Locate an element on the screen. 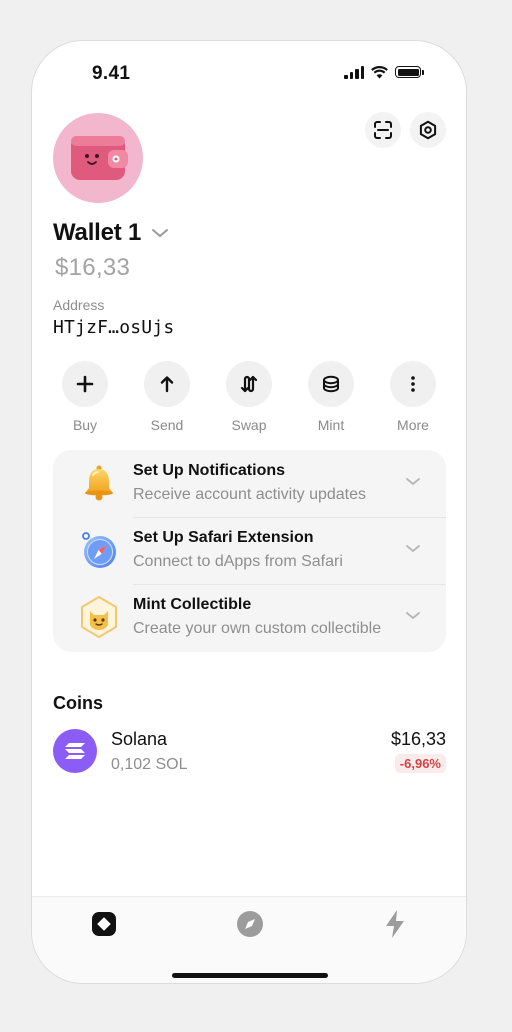 This screenshot has height=1032, width=512. wallet-balance: $16,33 is located at coordinates (93, 267).